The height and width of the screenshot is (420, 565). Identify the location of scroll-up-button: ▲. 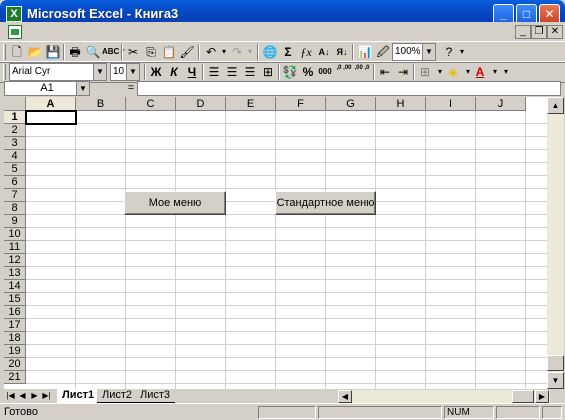
(555, 105).